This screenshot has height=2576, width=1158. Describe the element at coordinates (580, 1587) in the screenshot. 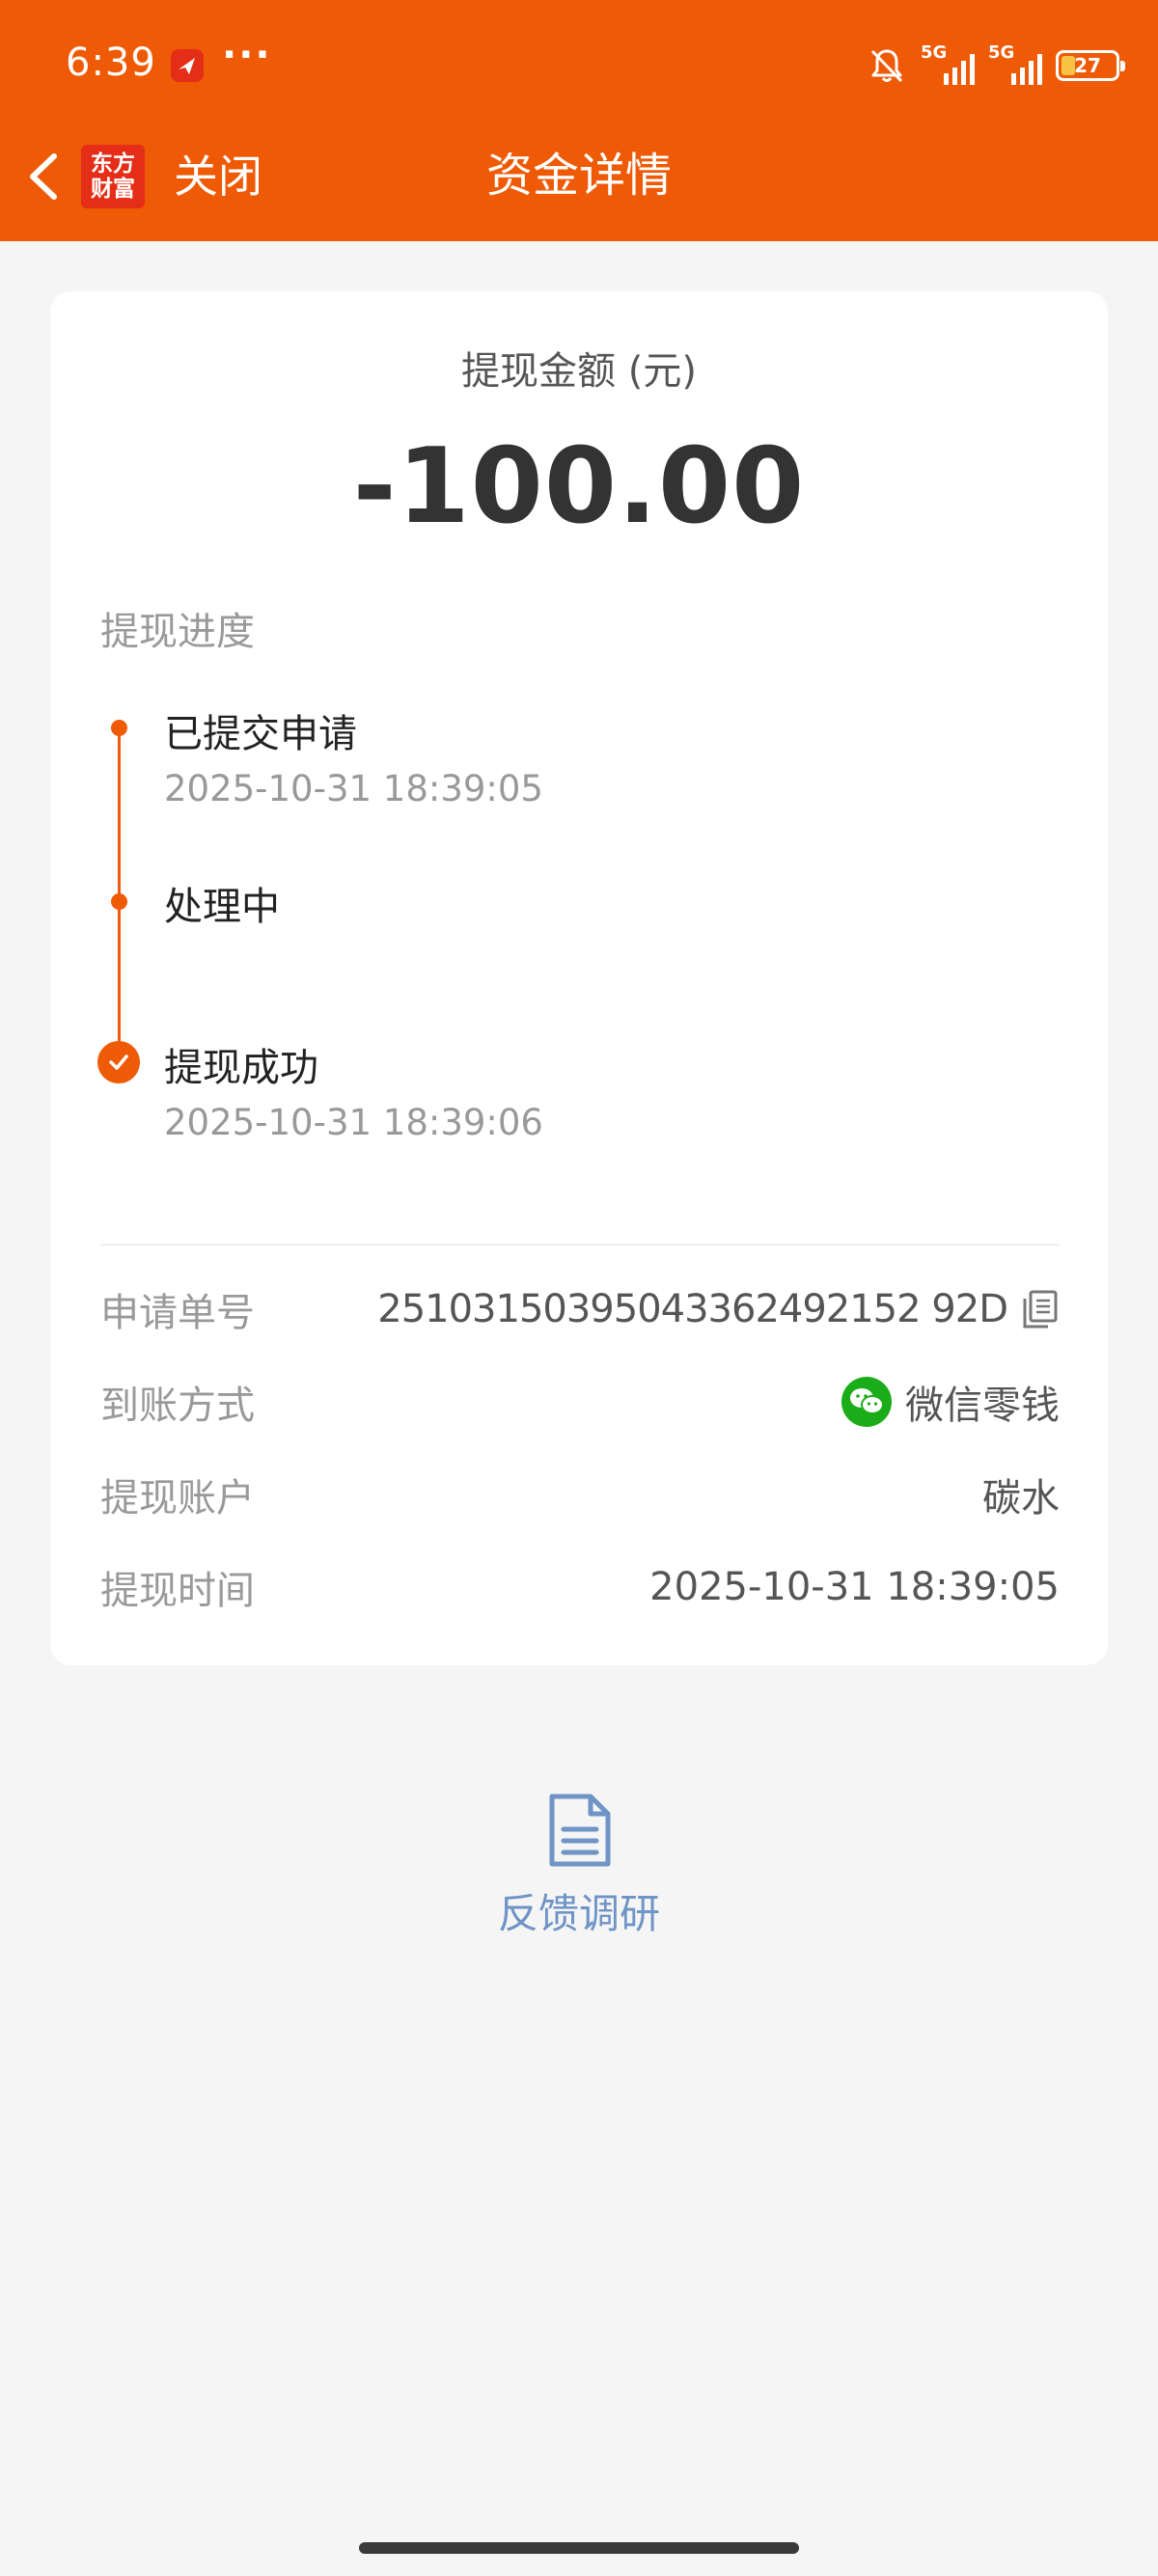

I see `withdrawal-time-row: 提现时间 2025-10-31 18:39:05` at that location.